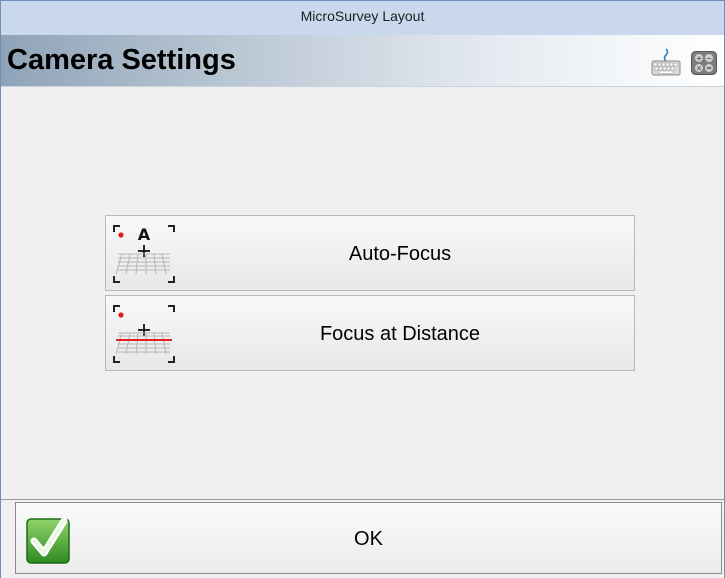 This screenshot has height=578, width=725. Describe the element at coordinates (400, 254) in the screenshot. I see `auto-focus-label: Auto-Focus` at that location.